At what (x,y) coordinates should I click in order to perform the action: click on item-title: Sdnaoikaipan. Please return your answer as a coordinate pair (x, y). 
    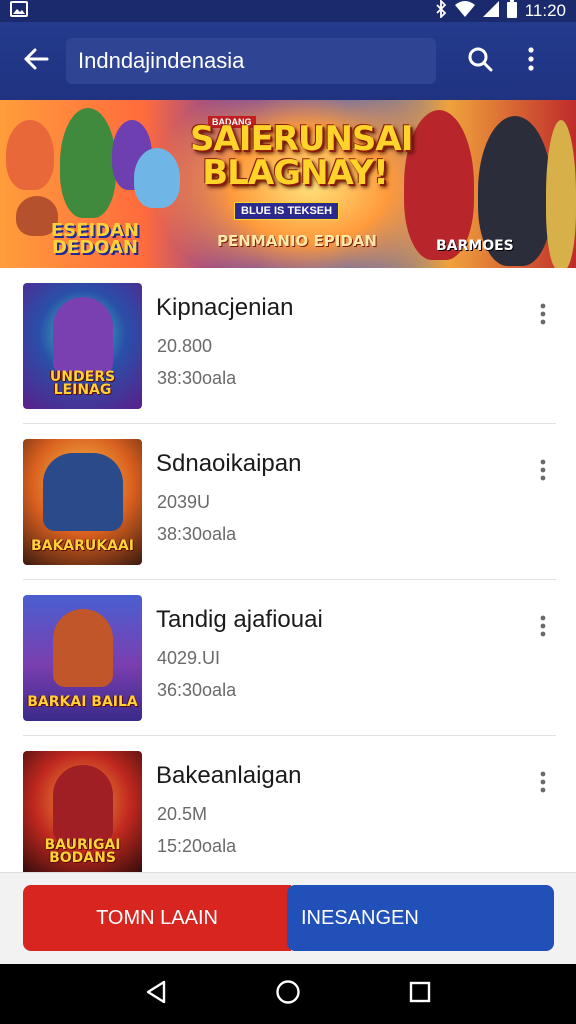
    Looking at the image, I should click on (229, 463).